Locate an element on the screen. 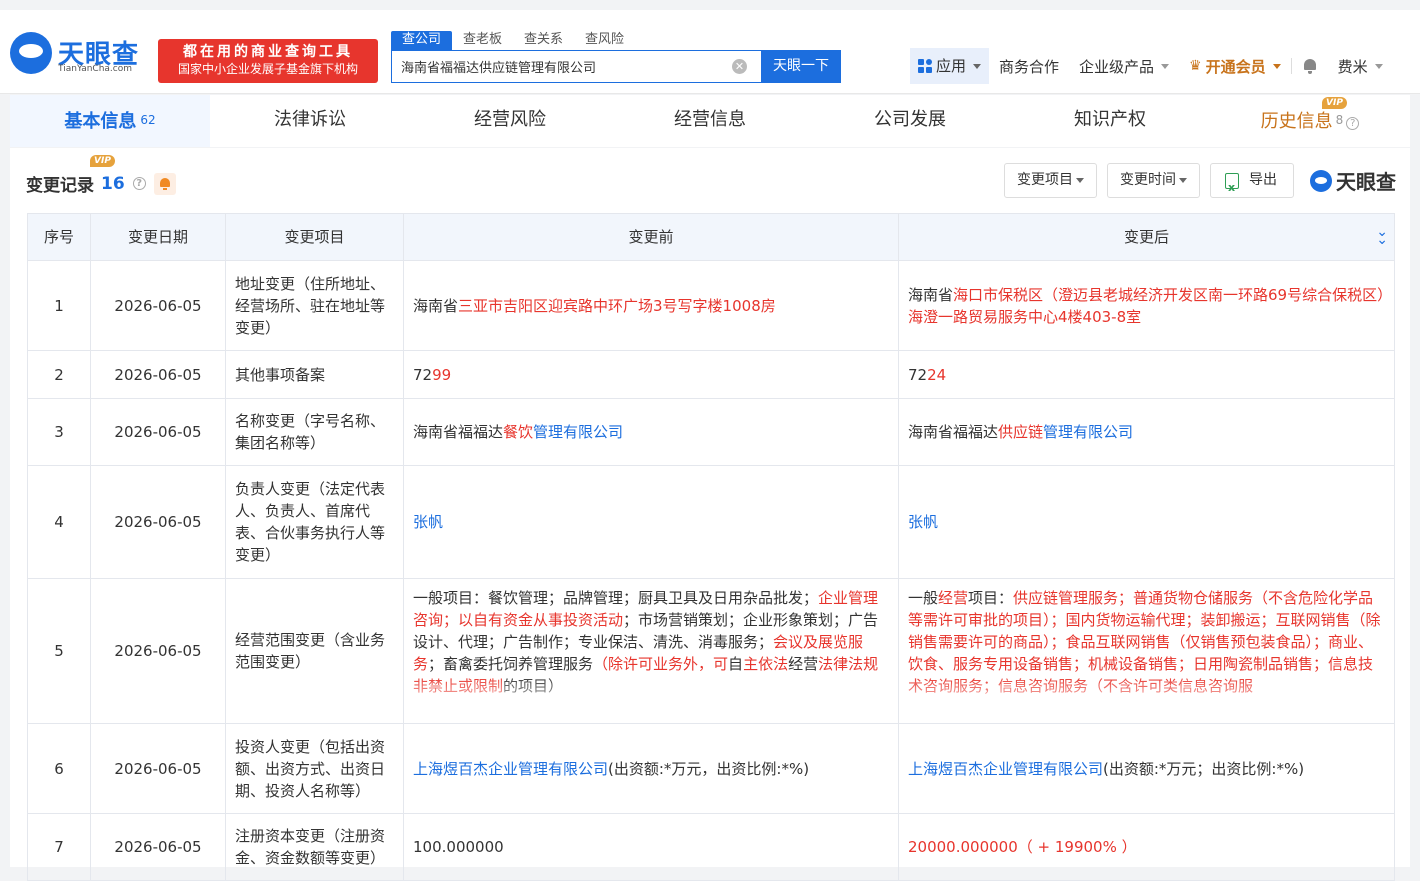  slogan-banner: 都在用的商业查询工具 国家中小企业发展子基金旗下机构 is located at coordinates (268, 61).